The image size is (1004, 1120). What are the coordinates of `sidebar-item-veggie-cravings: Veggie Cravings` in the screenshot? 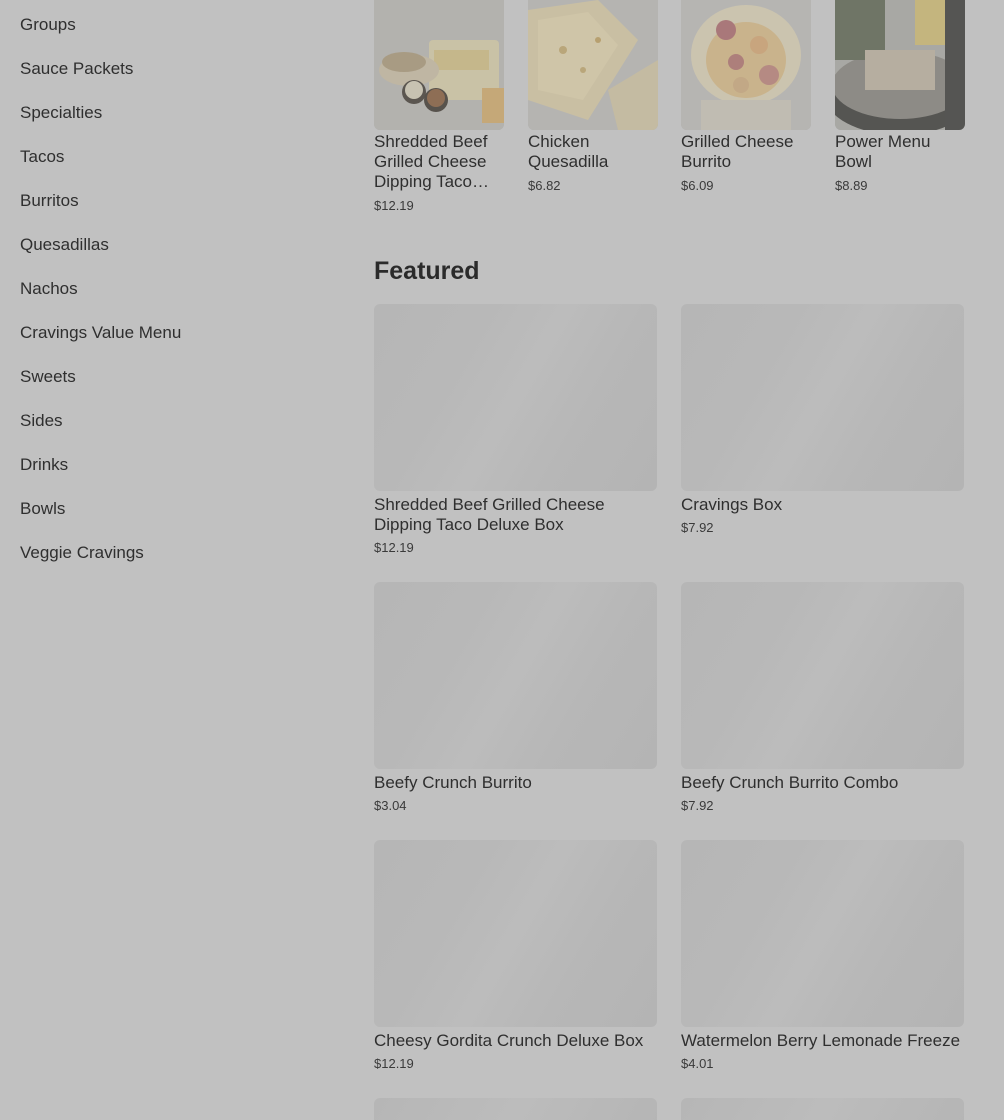 It's located at (82, 553).